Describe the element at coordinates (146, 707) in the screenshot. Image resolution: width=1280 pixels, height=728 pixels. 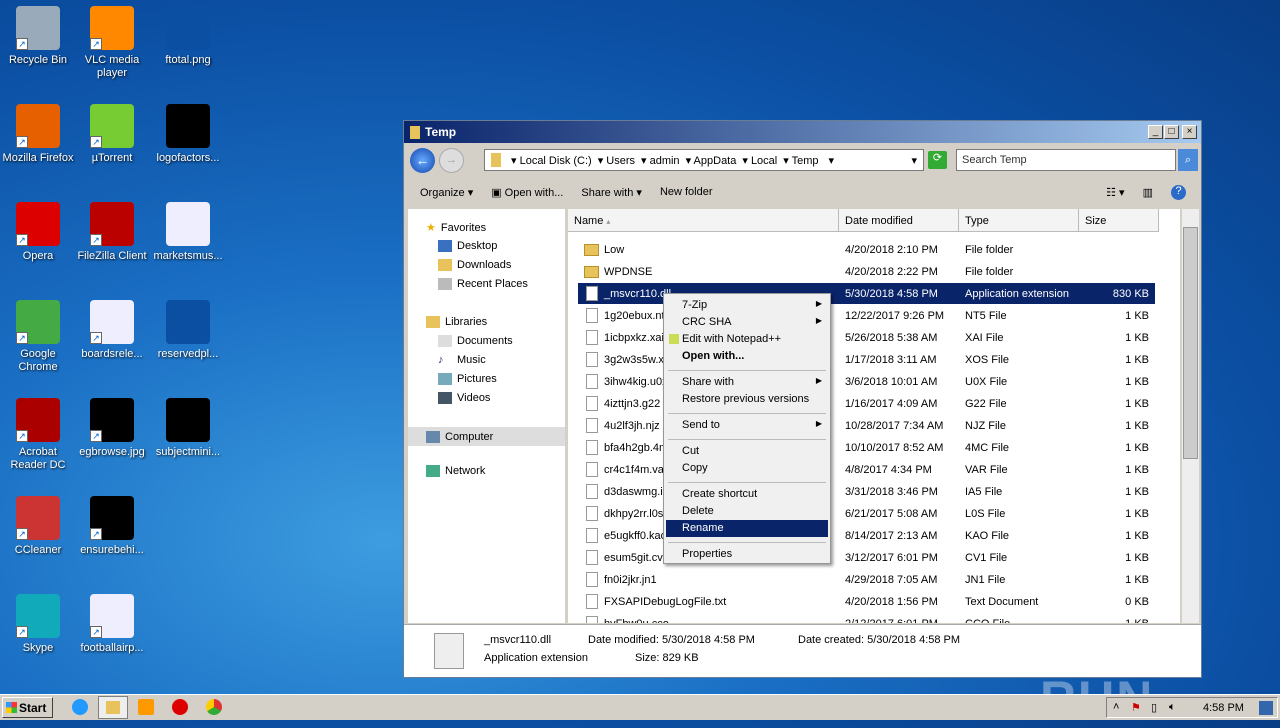
I see `media-player-icon` at that location.